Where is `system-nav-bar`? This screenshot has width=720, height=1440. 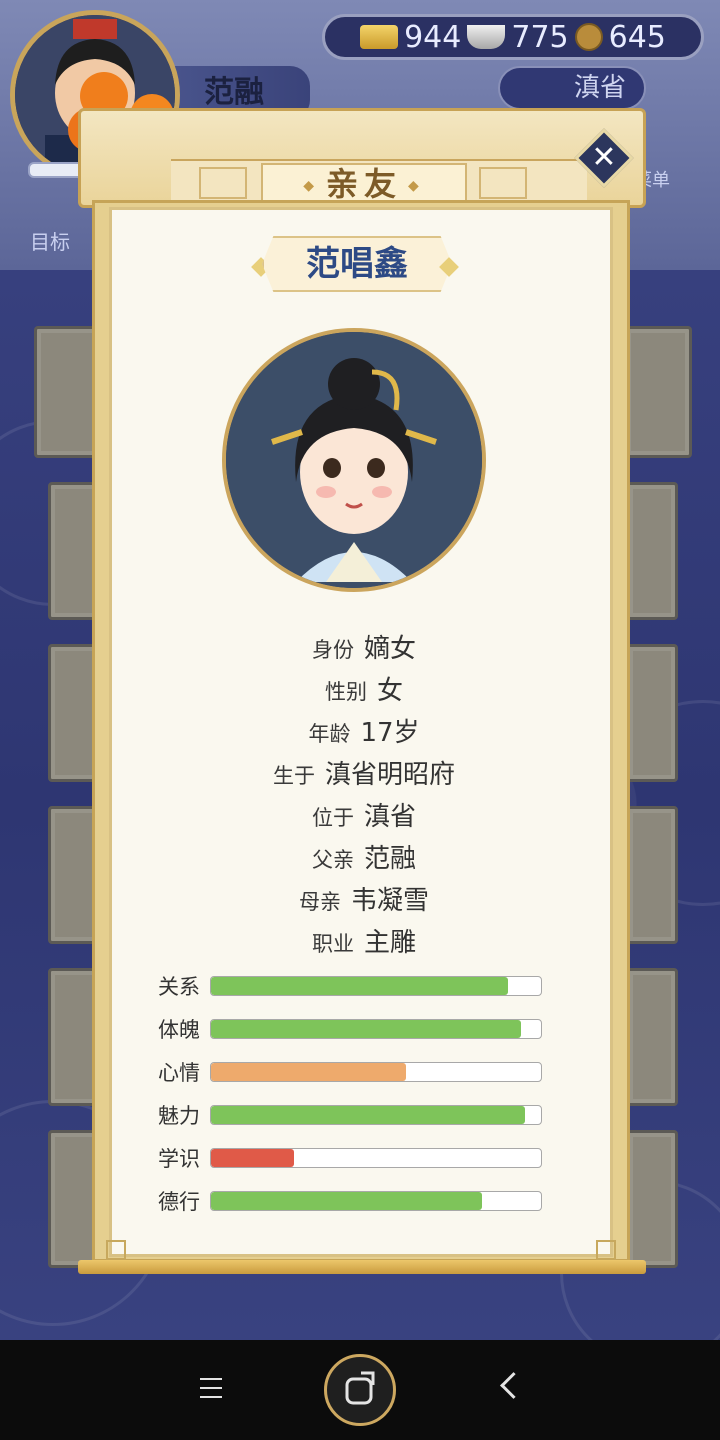 system-nav-bar is located at coordinates (360, 1390).